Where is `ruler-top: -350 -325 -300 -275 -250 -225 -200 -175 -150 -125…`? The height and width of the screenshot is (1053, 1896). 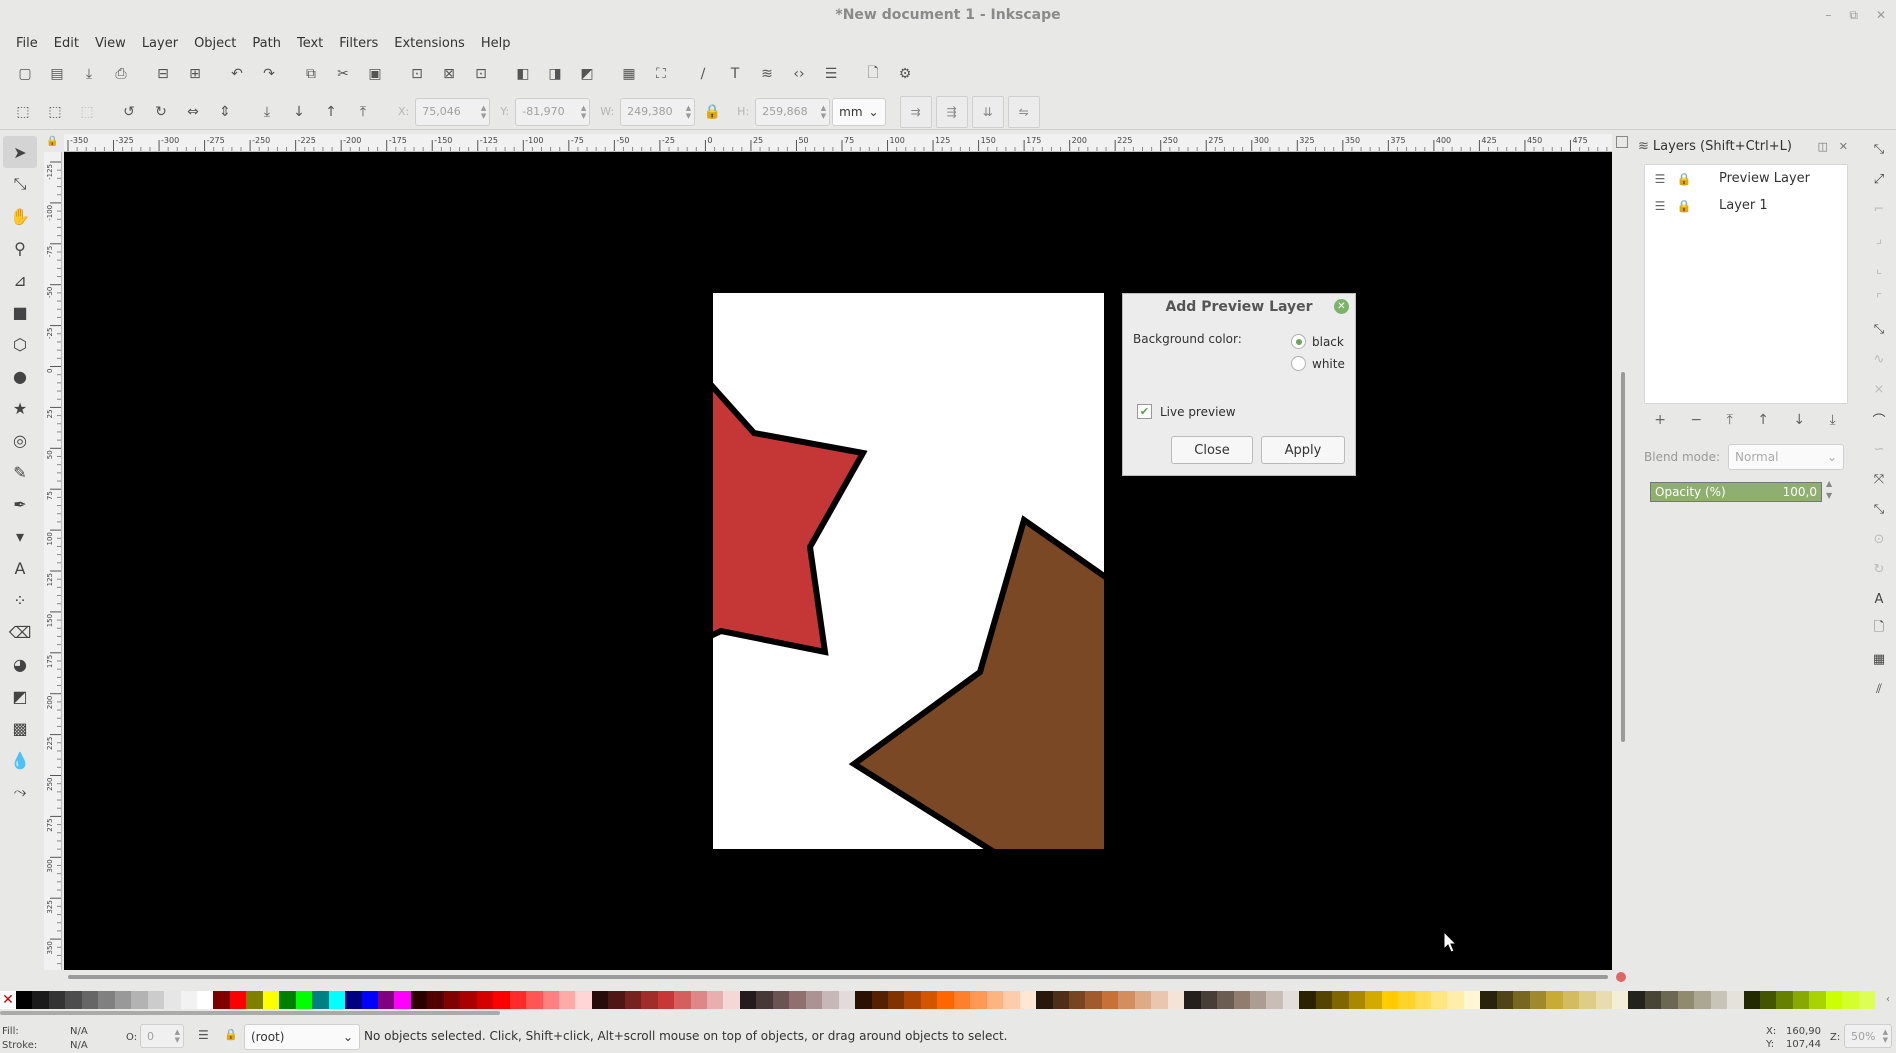 ruler-top: -350 -325 -300 -275 -250 -225 -200 -175 -150 -125… is located at coordinates (838, 143).